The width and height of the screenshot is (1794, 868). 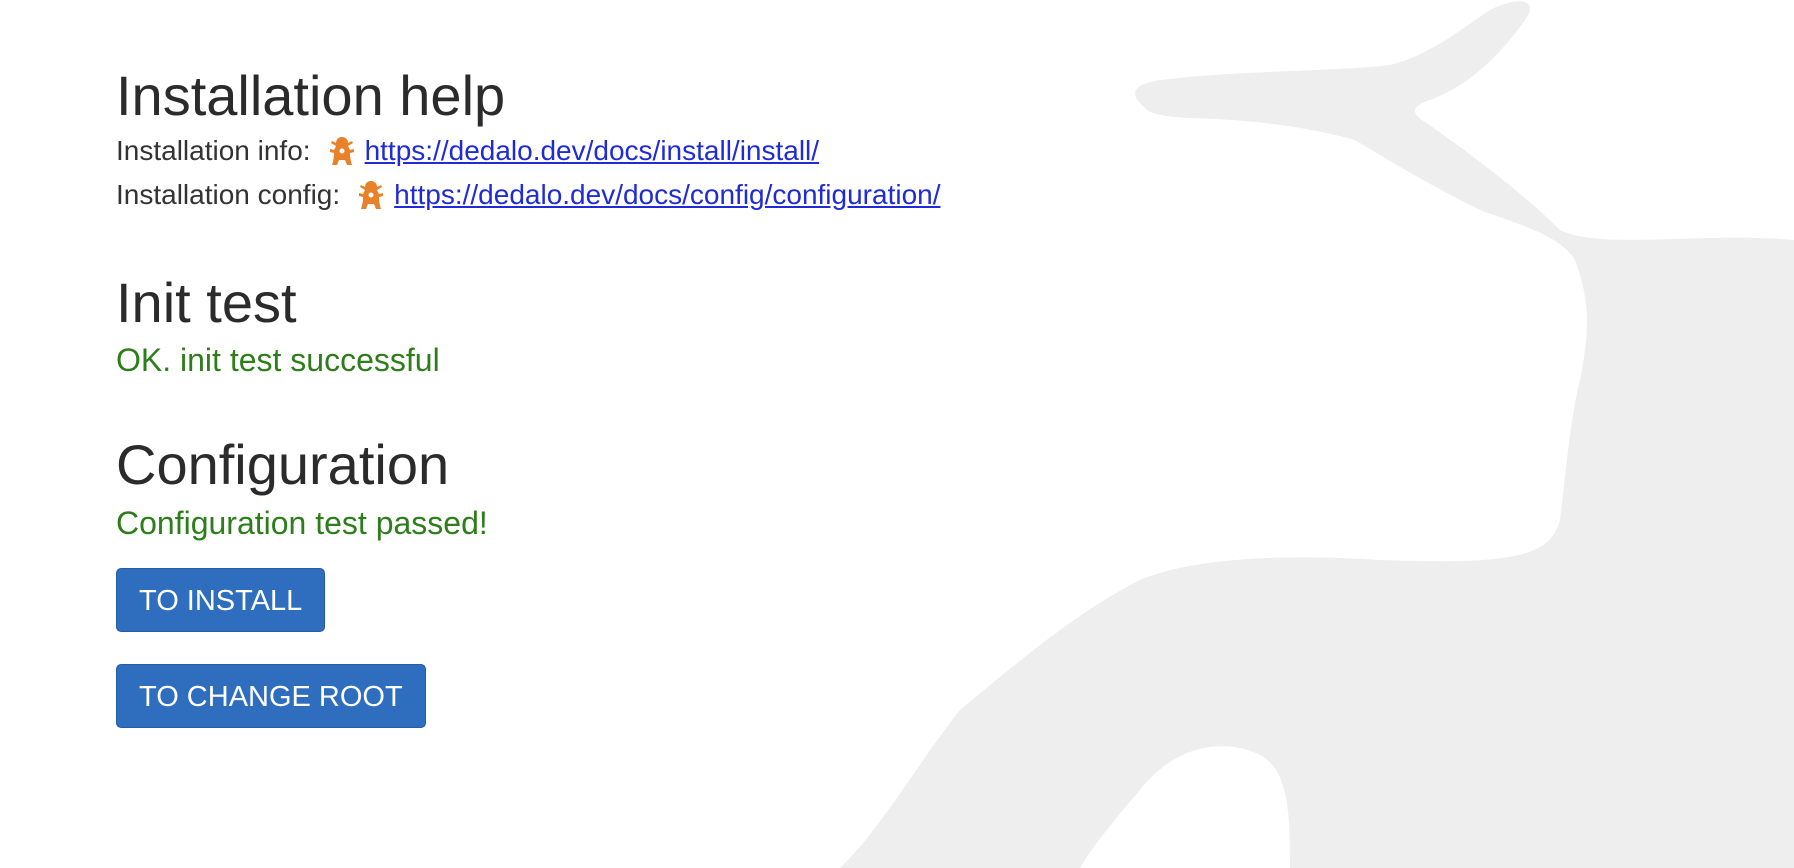 What do you see at coordinates (221, 599) in the screenshot?
I see `to-install-button: TO INSTALL` at bounding box center [221, 599].